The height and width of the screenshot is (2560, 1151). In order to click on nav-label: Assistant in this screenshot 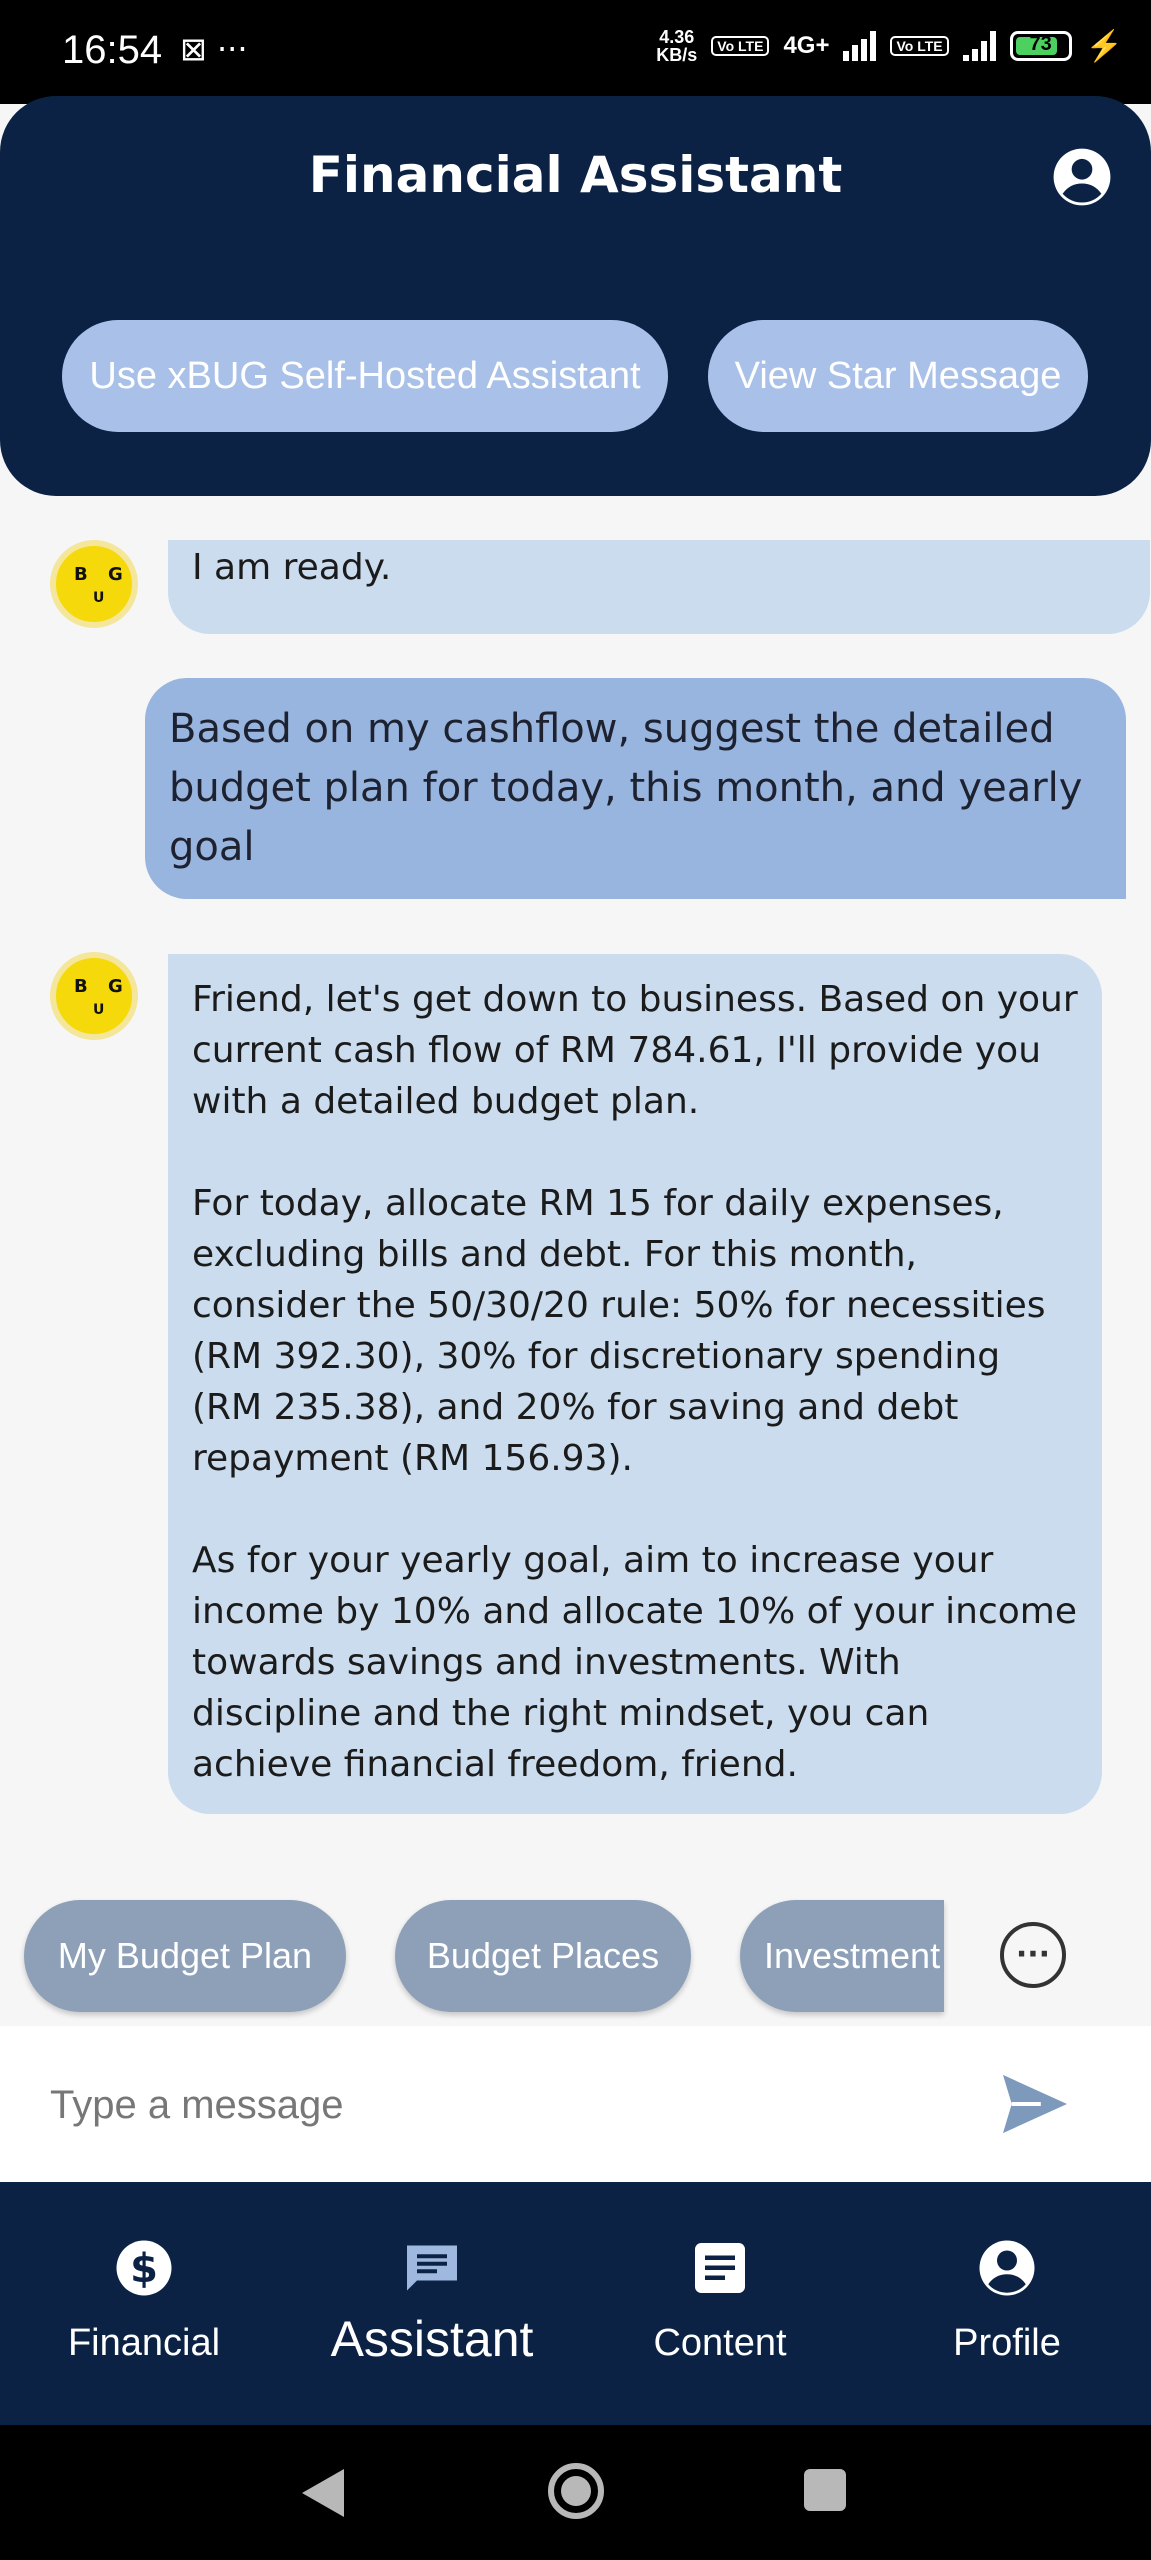, I will do `click(432, 2339)`.